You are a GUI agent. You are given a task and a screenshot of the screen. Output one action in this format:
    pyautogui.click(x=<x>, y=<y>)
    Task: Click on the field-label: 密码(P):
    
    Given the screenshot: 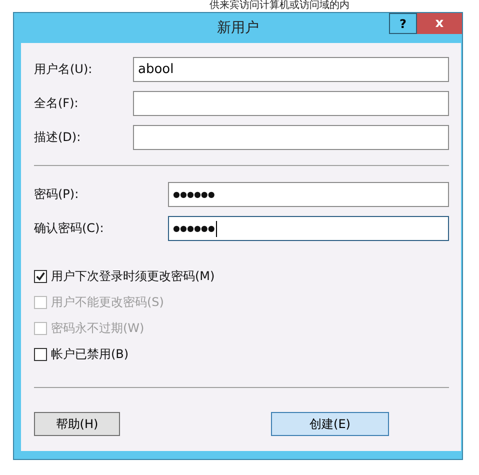 What is the action you would take?
    pyautogui.click(x=57, y=194)
    